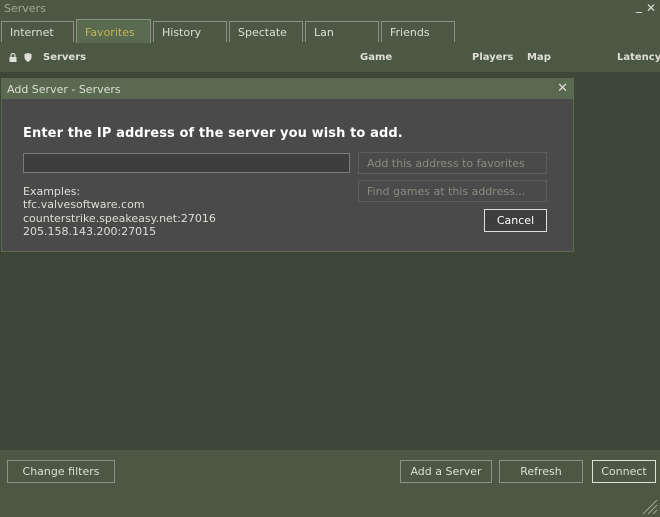  I want to click on change-filters-button: Change filters, so click(61, 471).